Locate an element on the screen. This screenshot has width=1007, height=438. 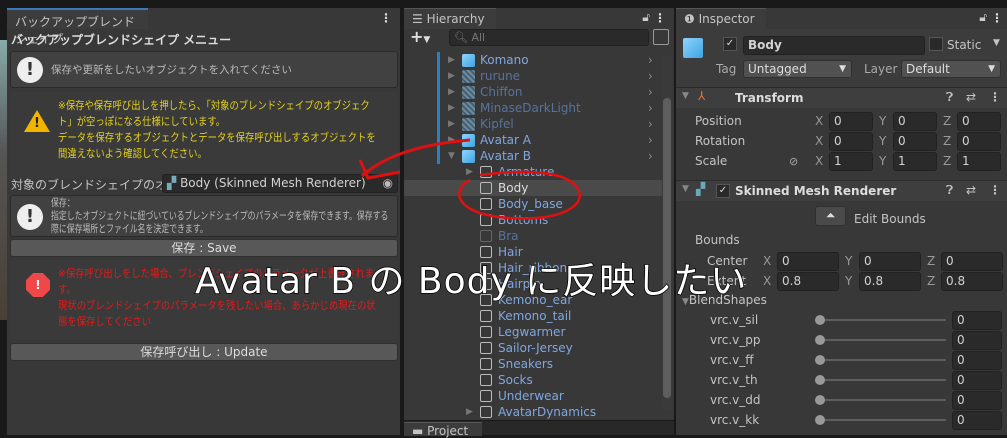
overlay-caption: Avatar B の Body に反映したい is located at coordinates (471, 281).